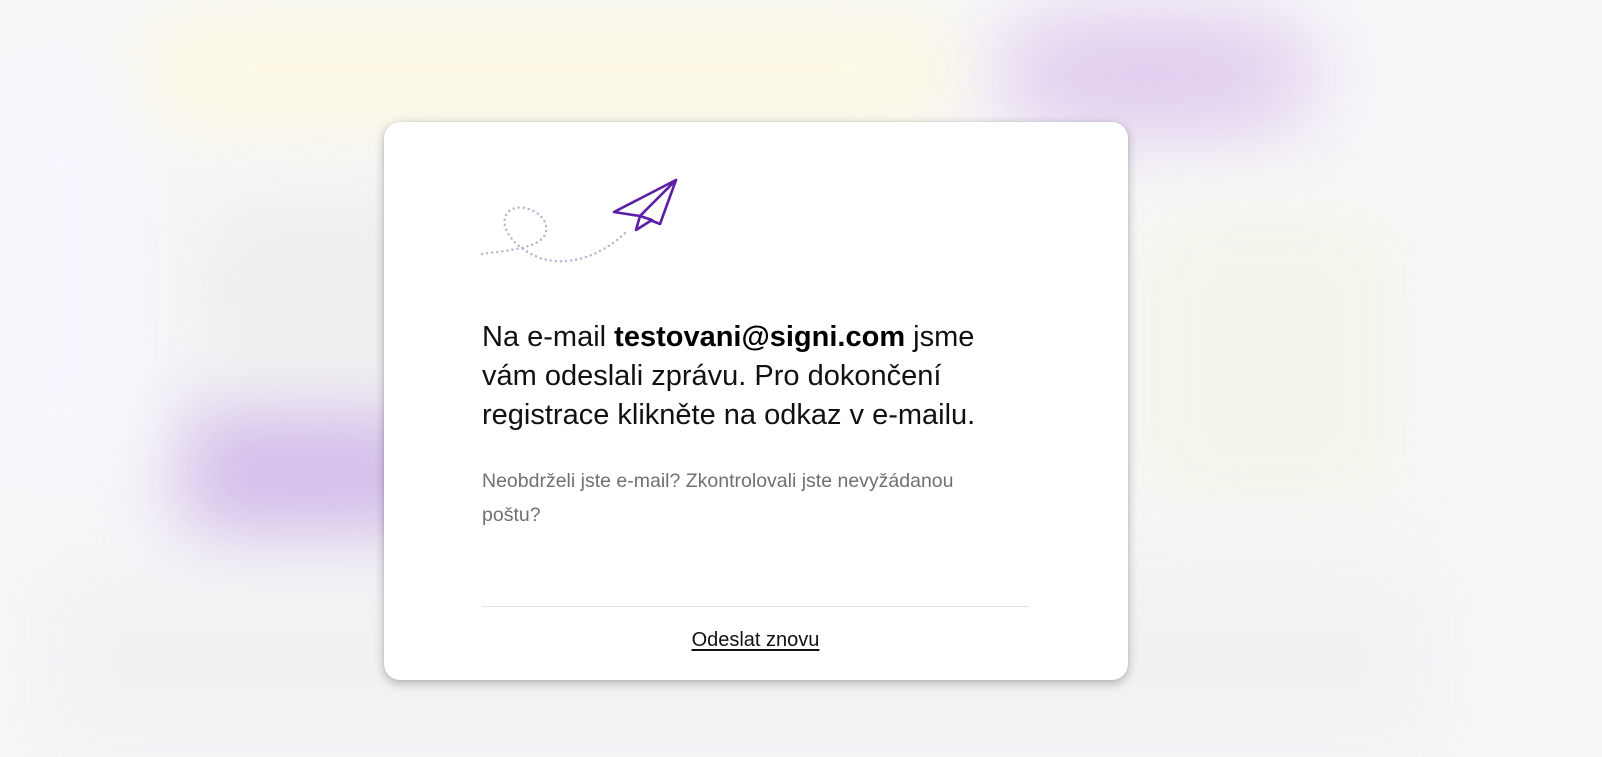 The width and height of the screenshot is (1602, 757). What do you see at coordinates (755, 606) in the screenshot?
I see `divider` at bounding box center [755, 606].